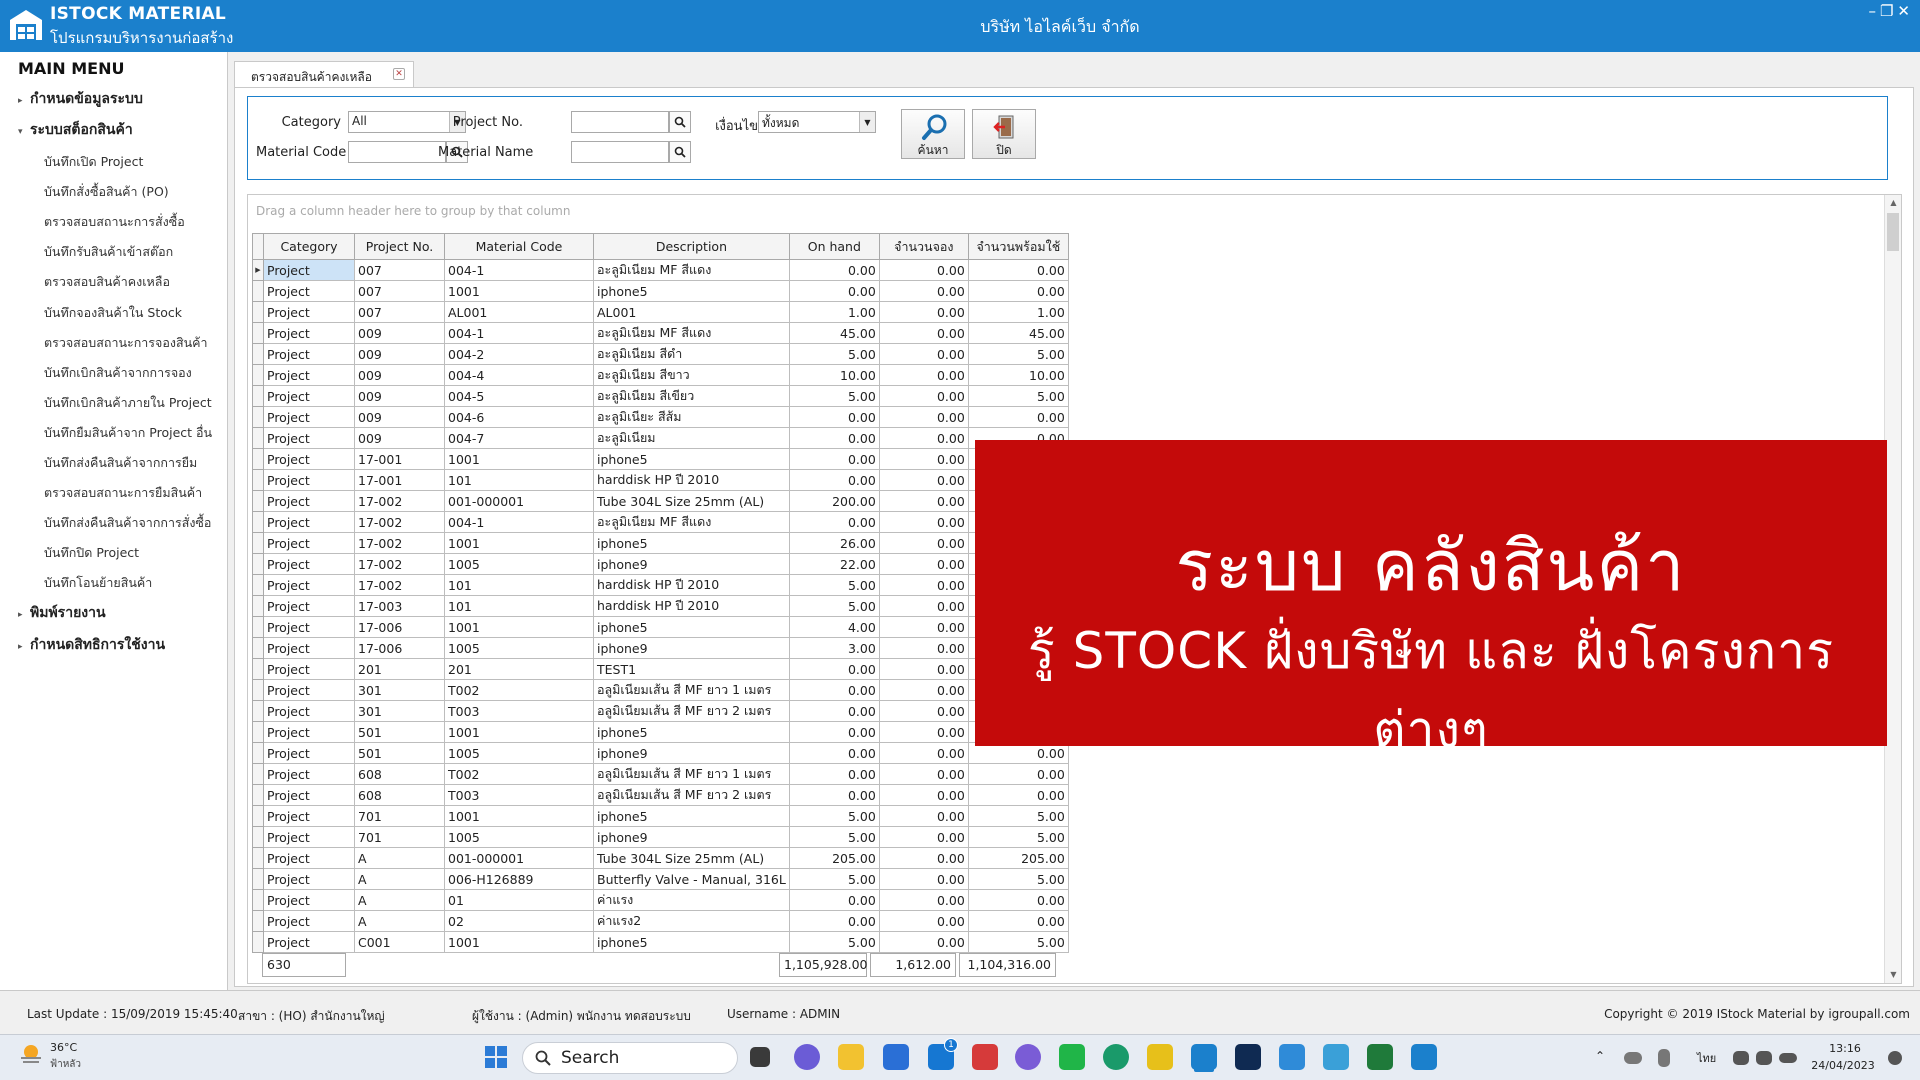 The height and width of the screenshot is (1080, 1920). What do you see at coordinates (1018, 333) in the screenshot?
I see `cell-available: 45.00` at bounding box center [1018, 333].